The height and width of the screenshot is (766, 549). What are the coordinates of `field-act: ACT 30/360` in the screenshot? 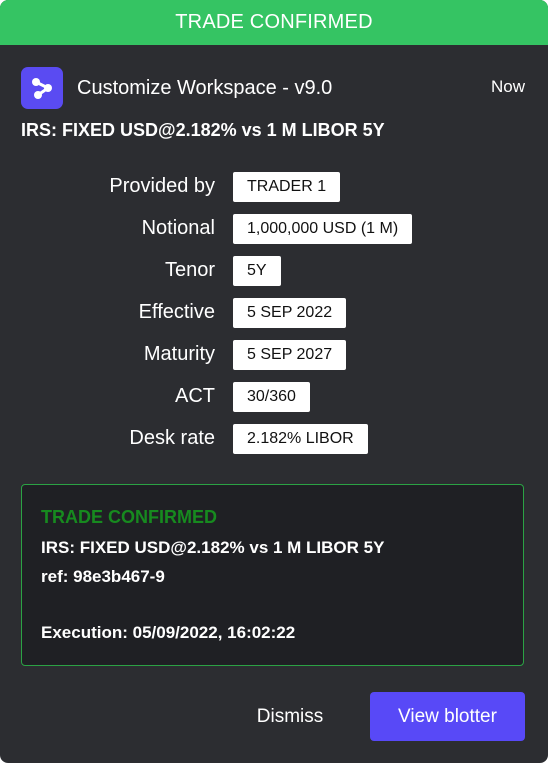 It's located at (274, 397).